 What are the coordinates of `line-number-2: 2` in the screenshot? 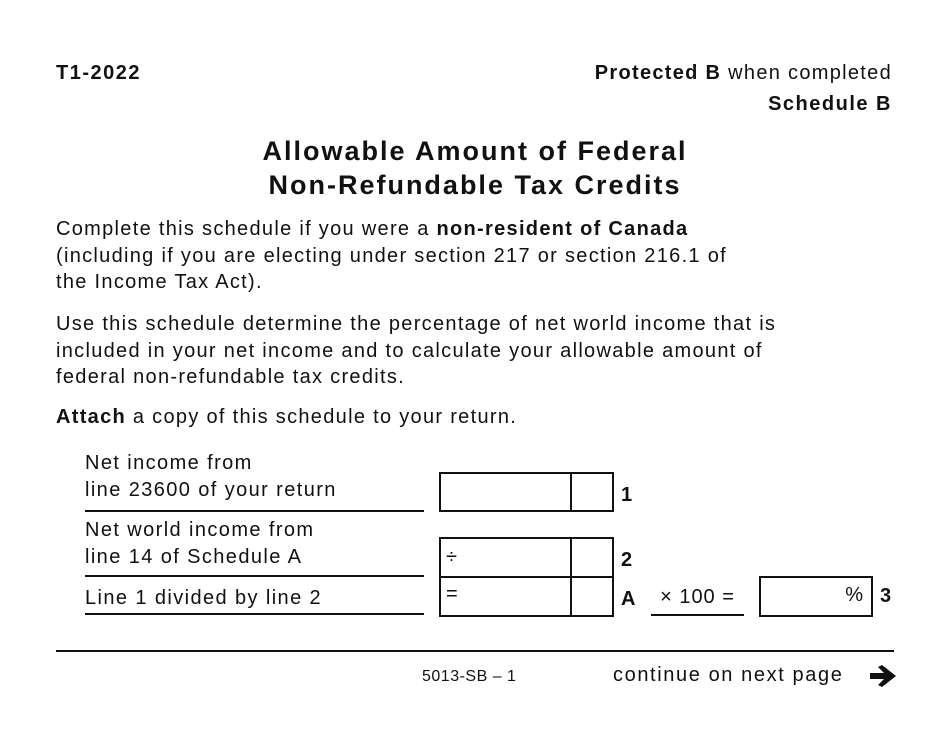 It's located at (627, 560).